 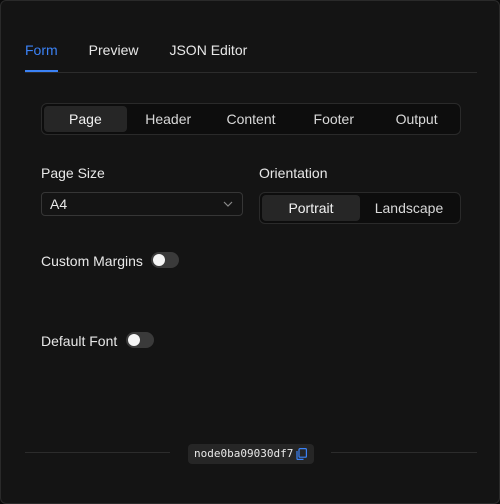 I want to click on tab-preview: Preview, so click(x=114, y=56).